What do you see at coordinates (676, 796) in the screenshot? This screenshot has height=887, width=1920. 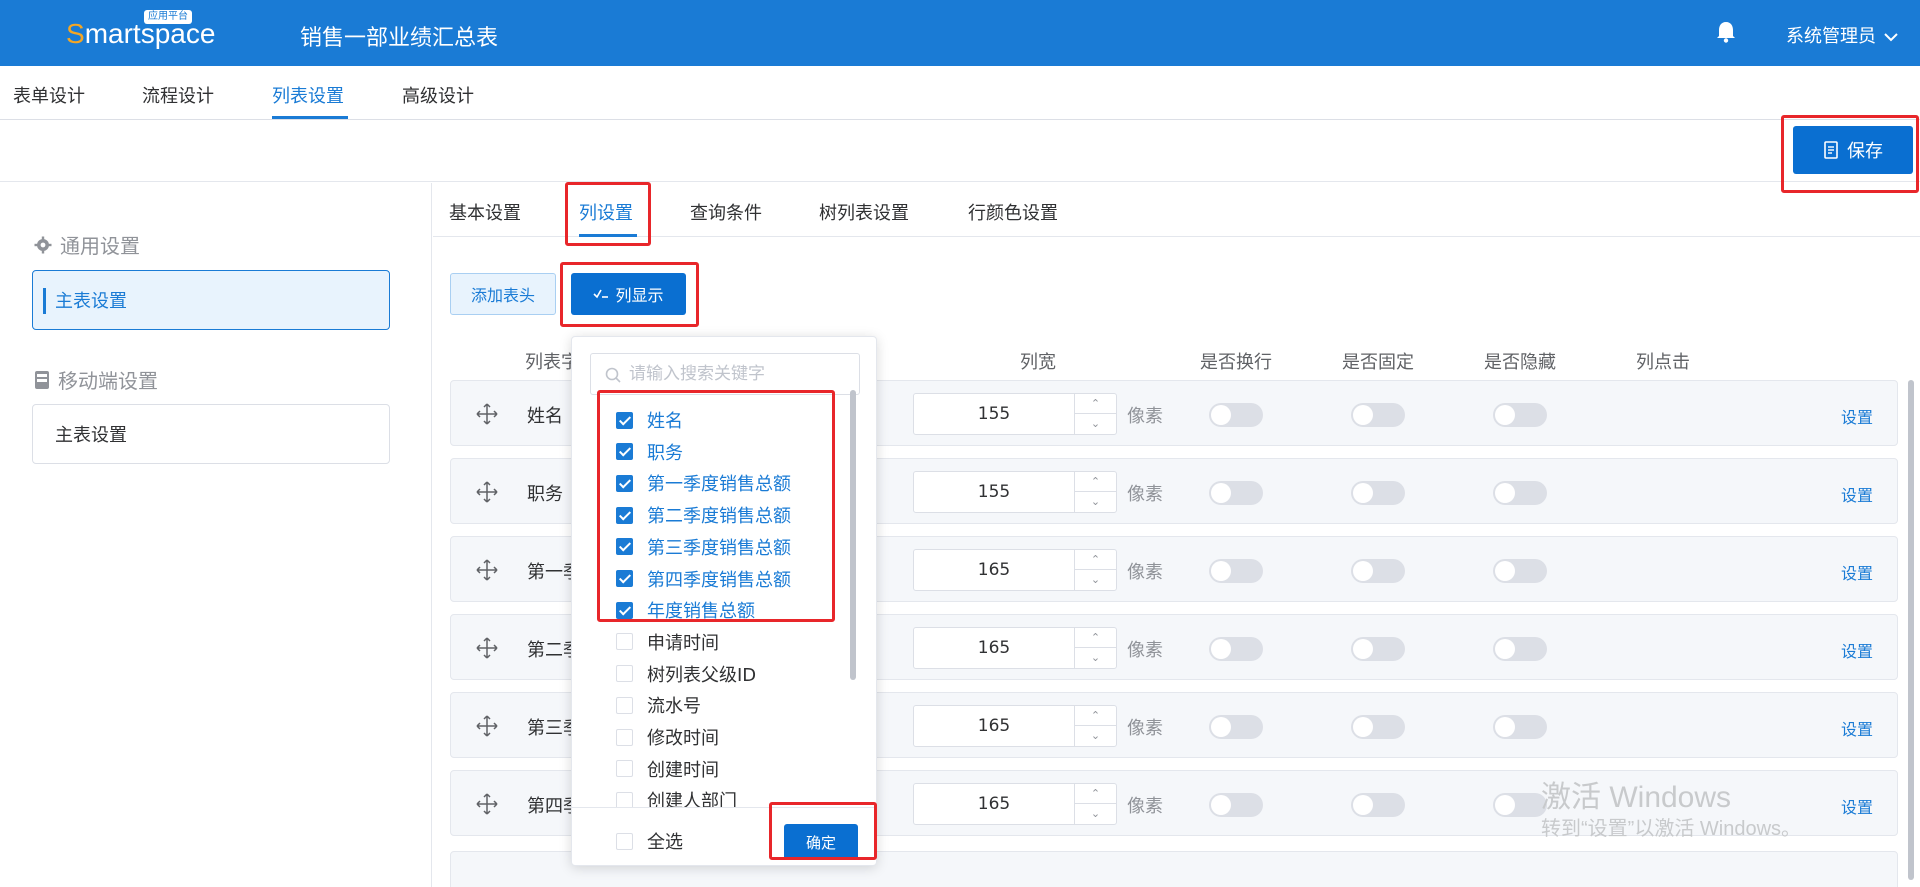 I see `column-option: 创建人部门` at bounding box center [676, 796].